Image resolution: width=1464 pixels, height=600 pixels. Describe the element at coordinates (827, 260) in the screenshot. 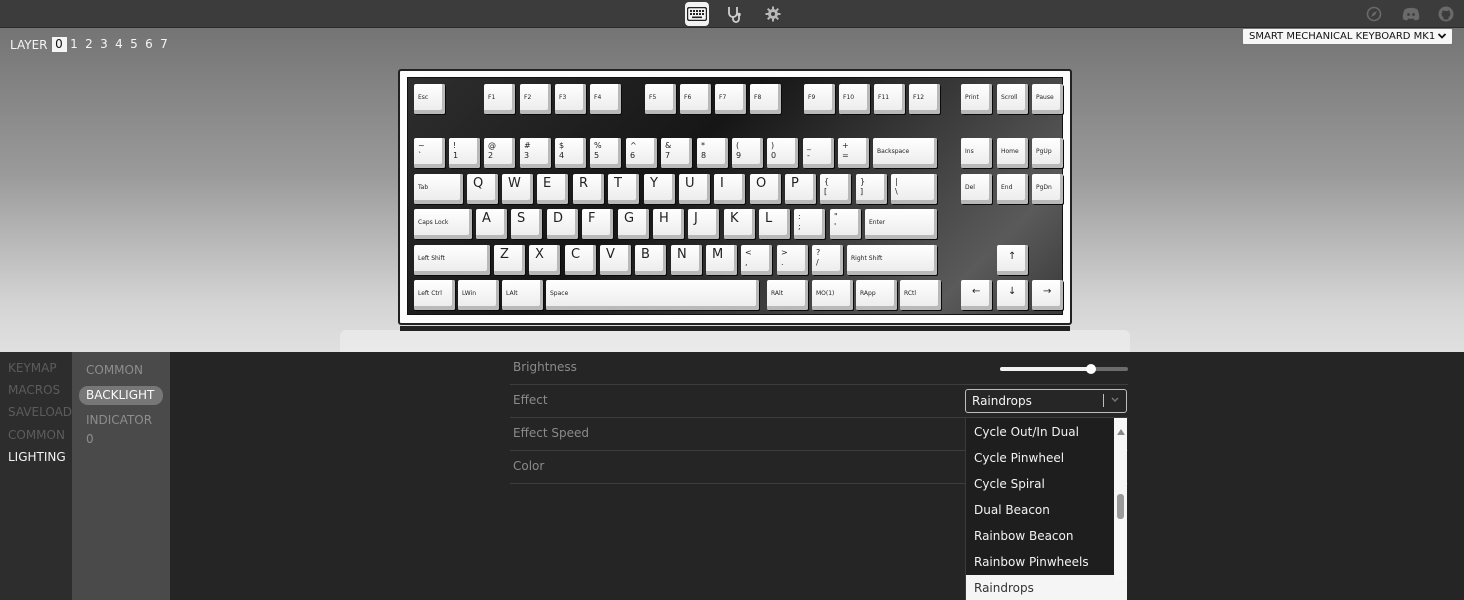

I see `key-slash: ? /` at that location.